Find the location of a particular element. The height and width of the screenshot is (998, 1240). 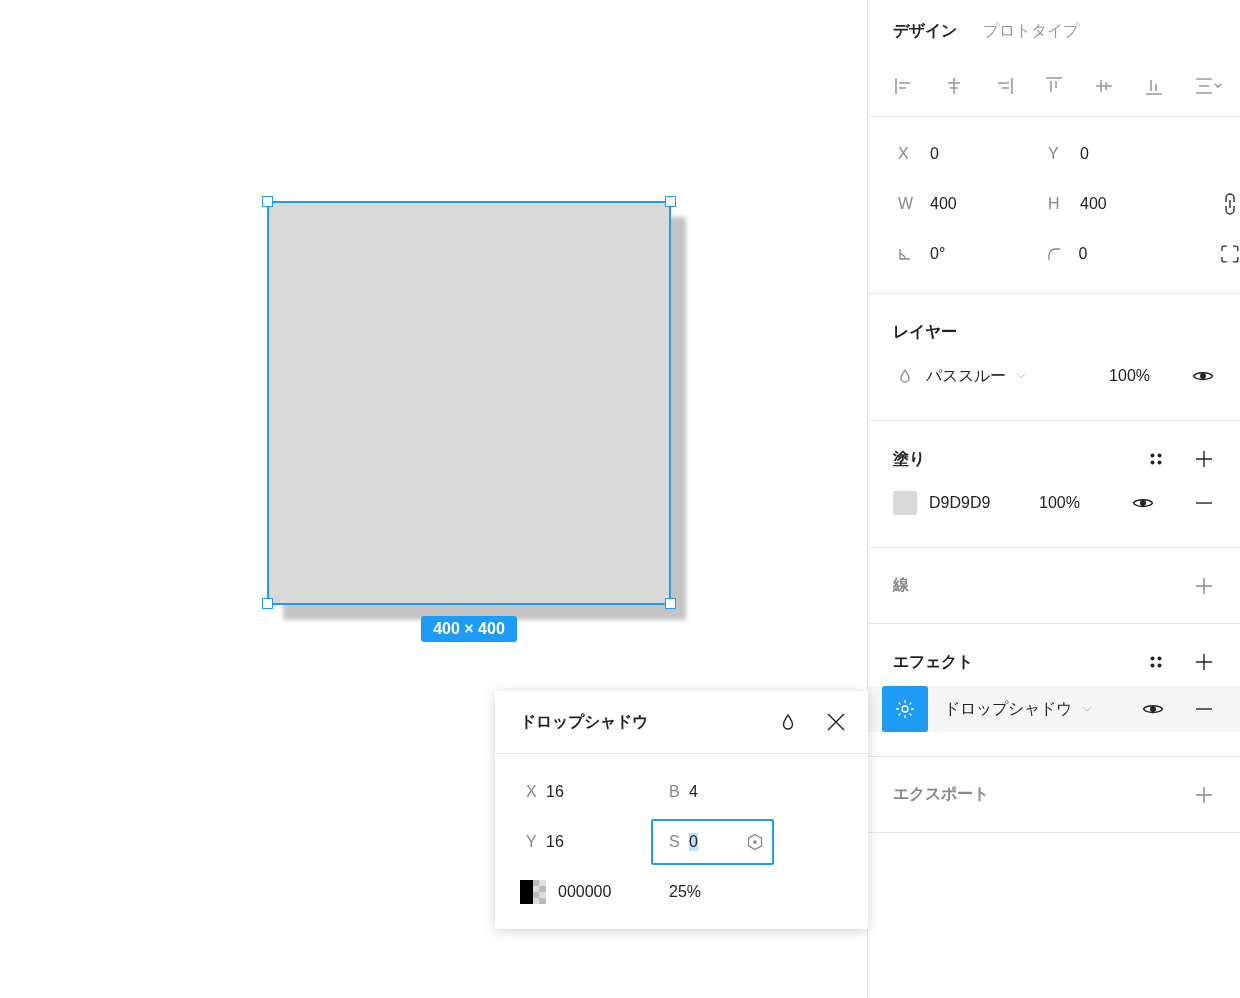

blend-mode-dropdown: パススルー is located at coordinates (966, 376).